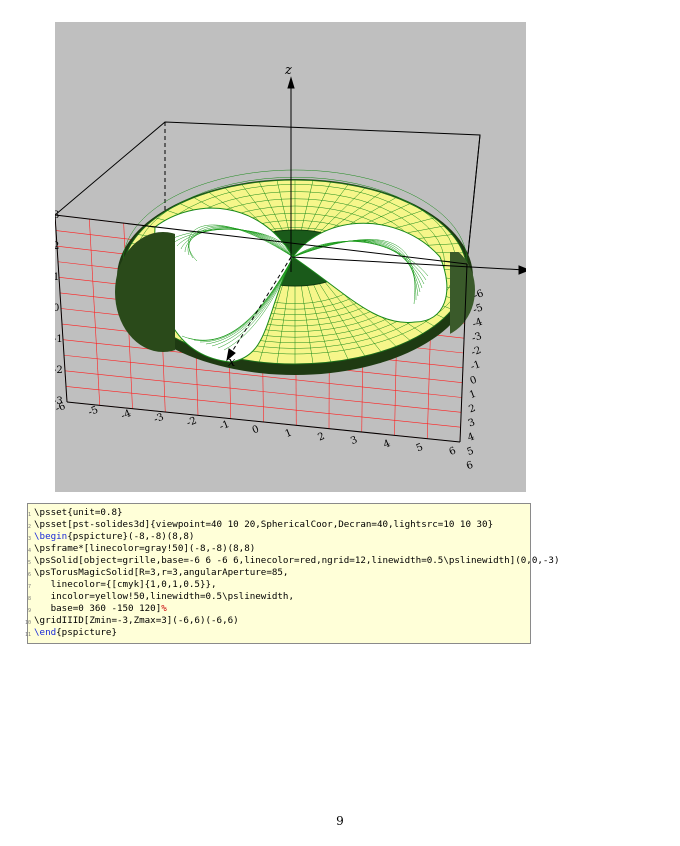 The width and height of the screenshot is (680, 846). I want to click on y-tick-label: 2, so click(472, 409).